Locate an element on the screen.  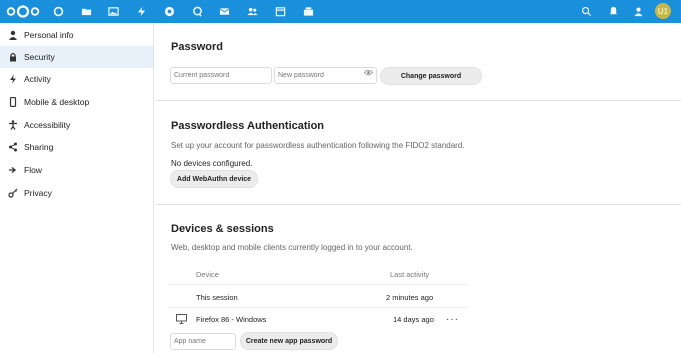
sidebar-item-personal-info: Personal info is located at coordinates (76, 35).